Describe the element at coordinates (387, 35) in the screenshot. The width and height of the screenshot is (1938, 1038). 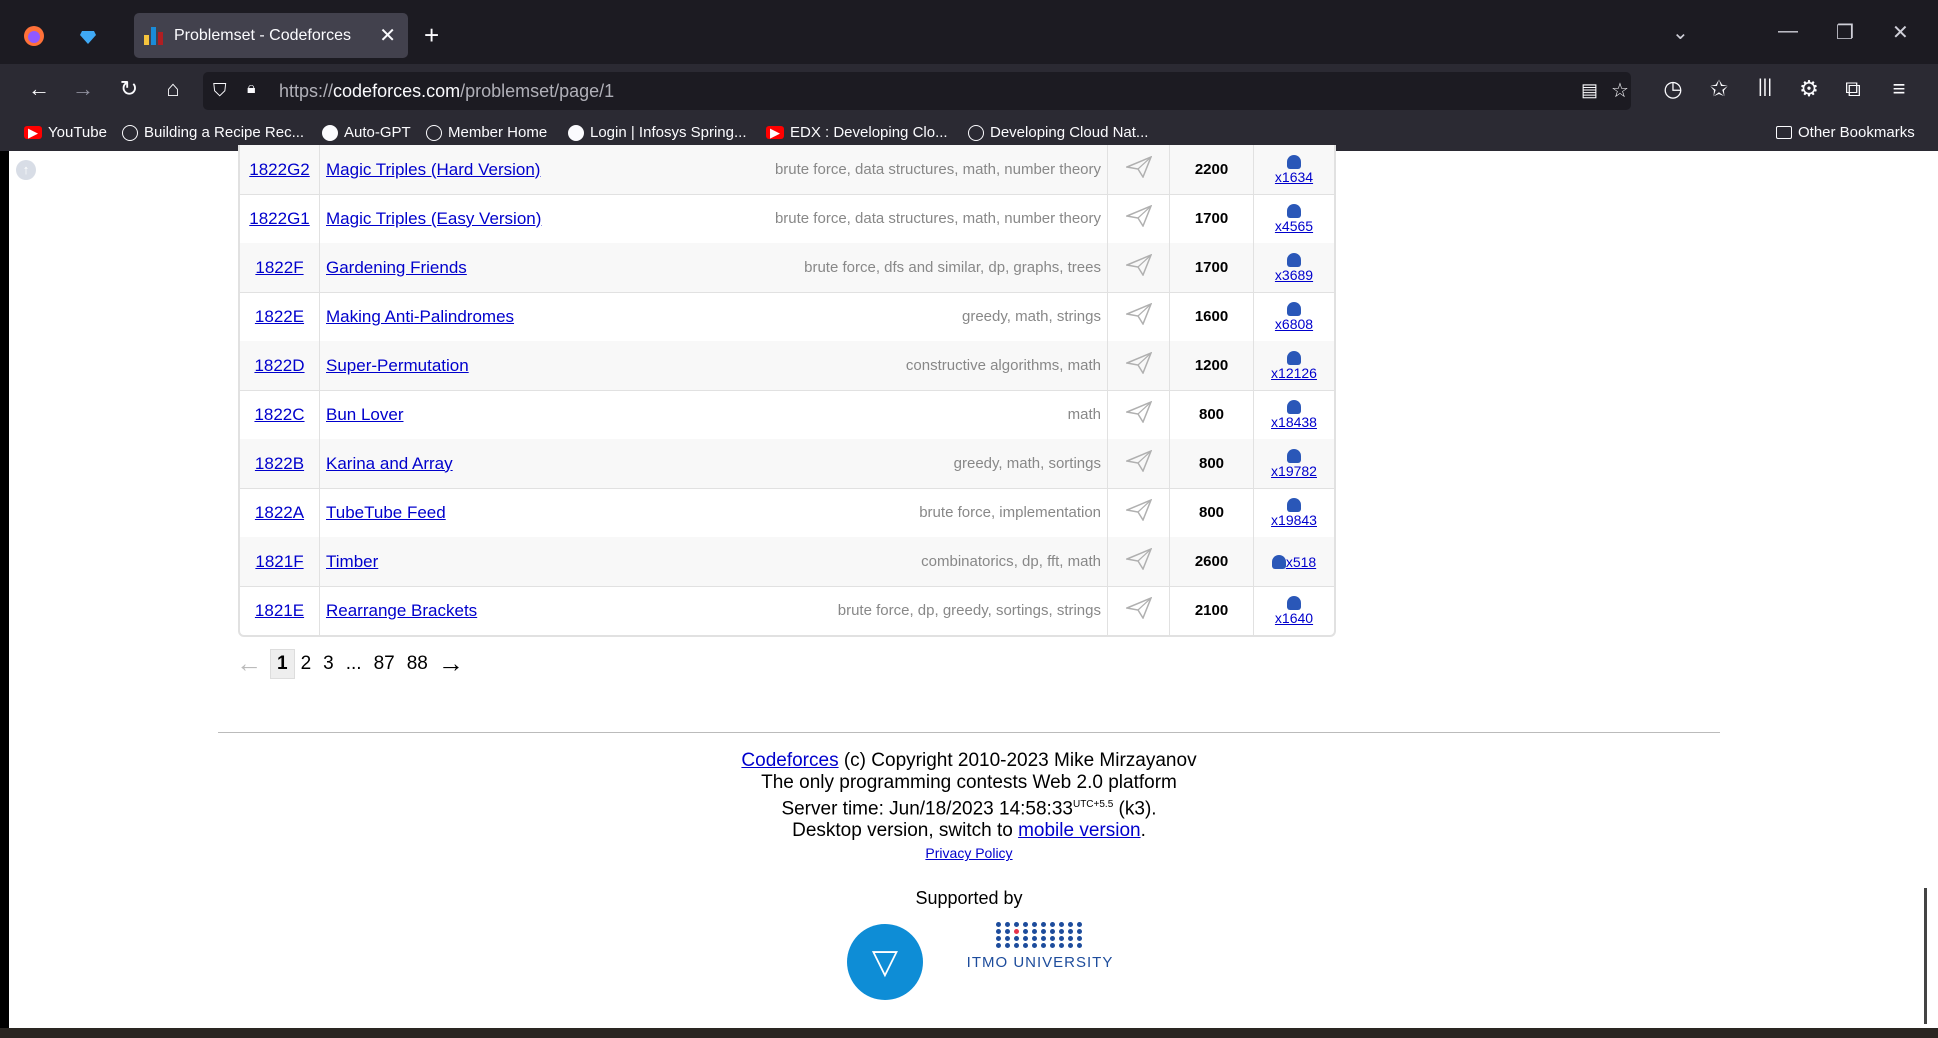
I see `close-tab-icon: ✕` at that location.